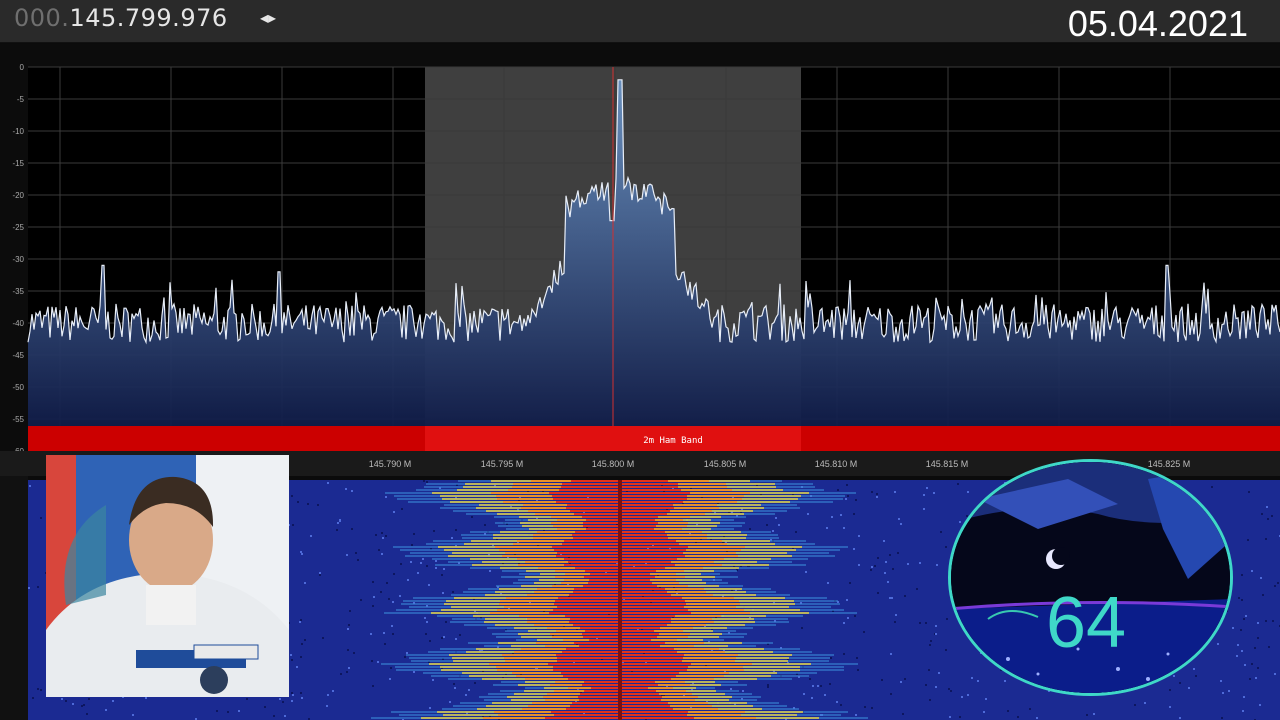  Describe the element at coordinates (725, 464) in the screenshot. I see `x-tick-label: 145.805 M` at that location.